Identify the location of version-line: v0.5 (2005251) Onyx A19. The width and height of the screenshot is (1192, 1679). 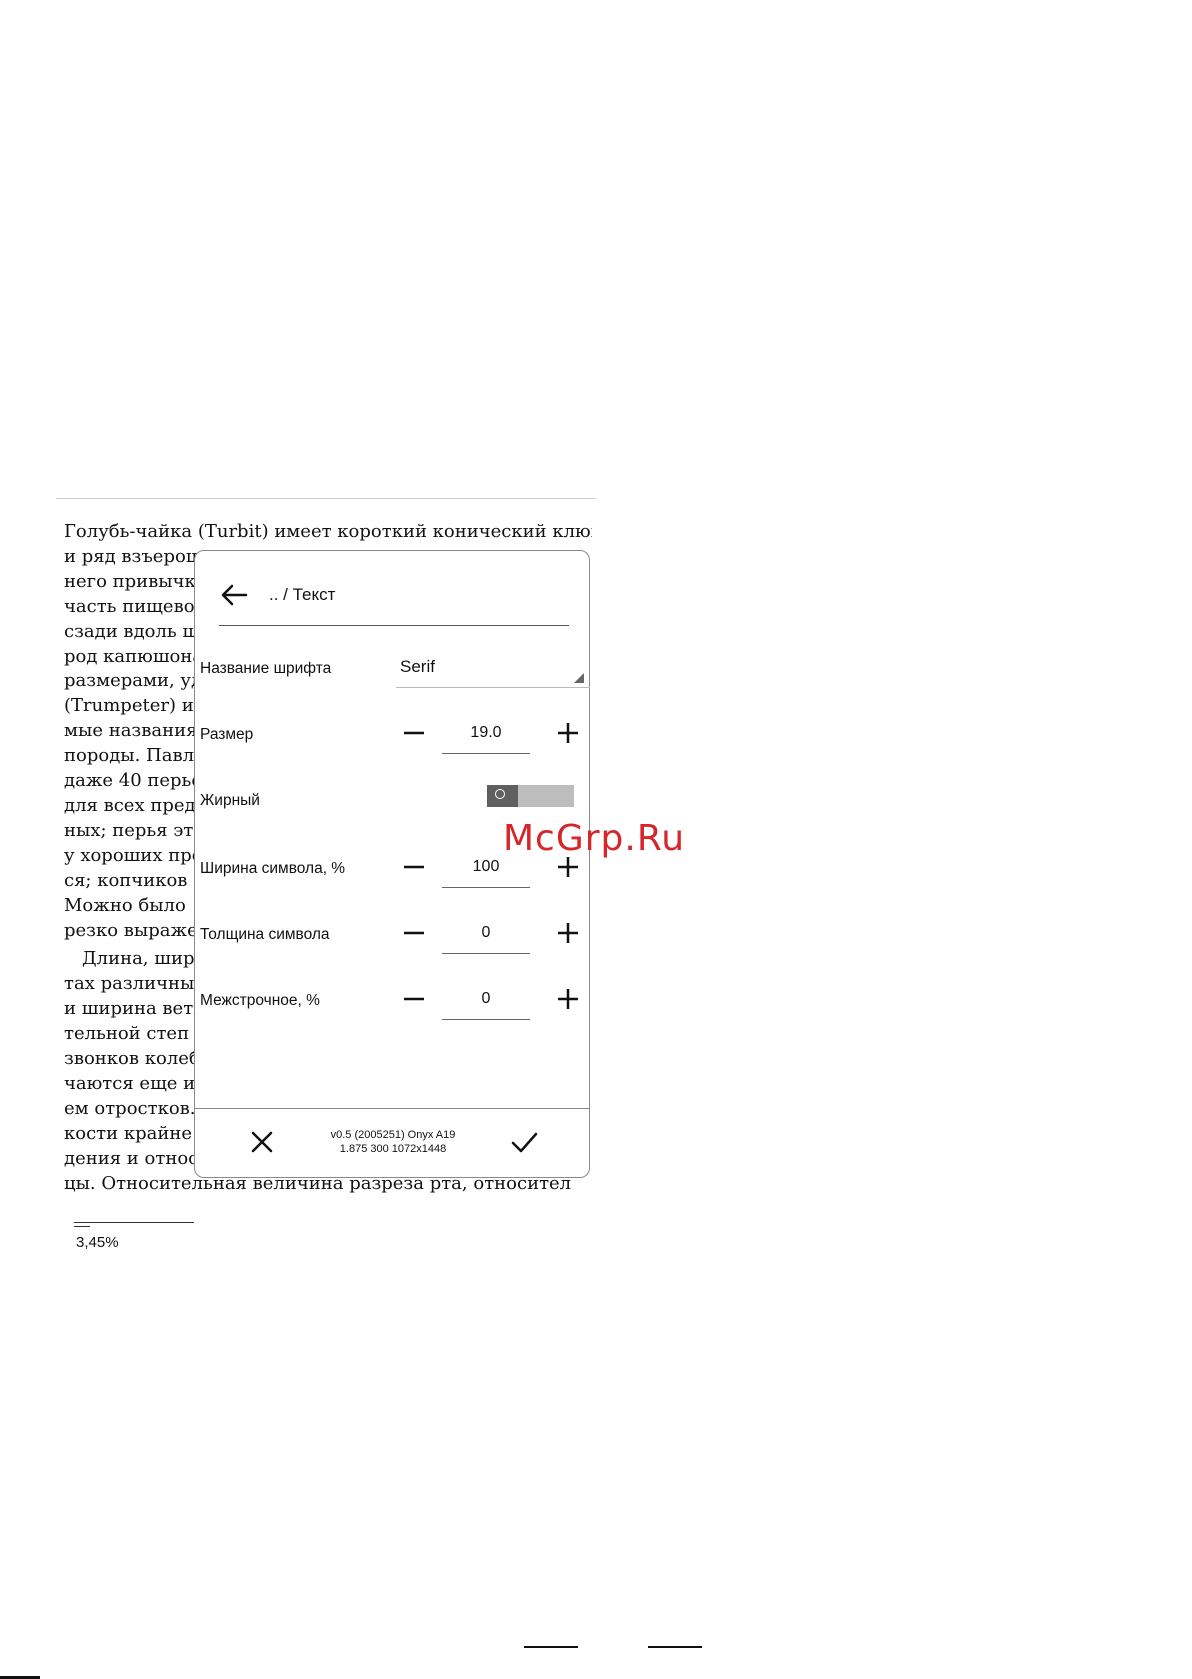
(393, 1135).